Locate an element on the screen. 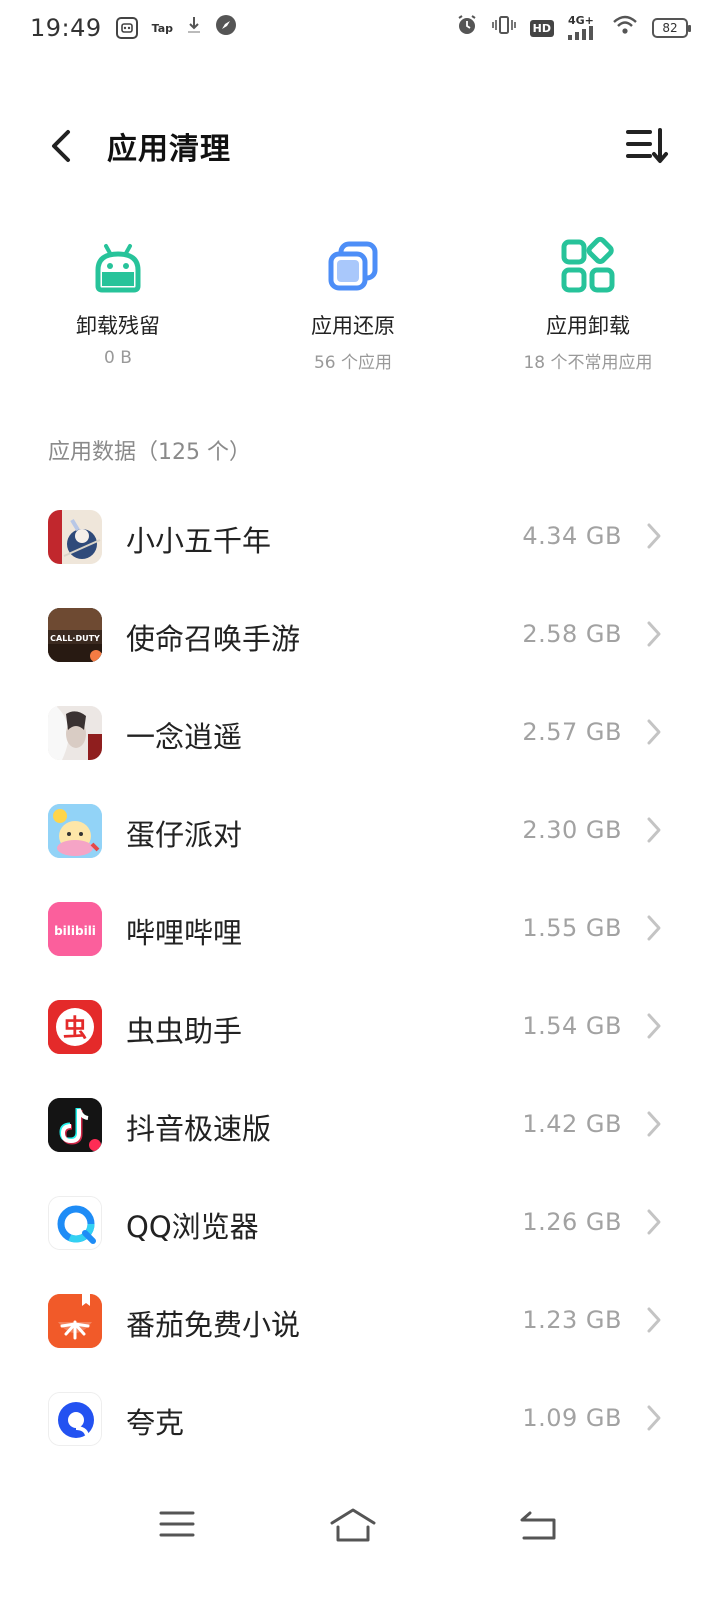 Image resolution: width=720 pixels, height=1600 pixels. app-name: 夸克 is located at coordinates (155, 1423).